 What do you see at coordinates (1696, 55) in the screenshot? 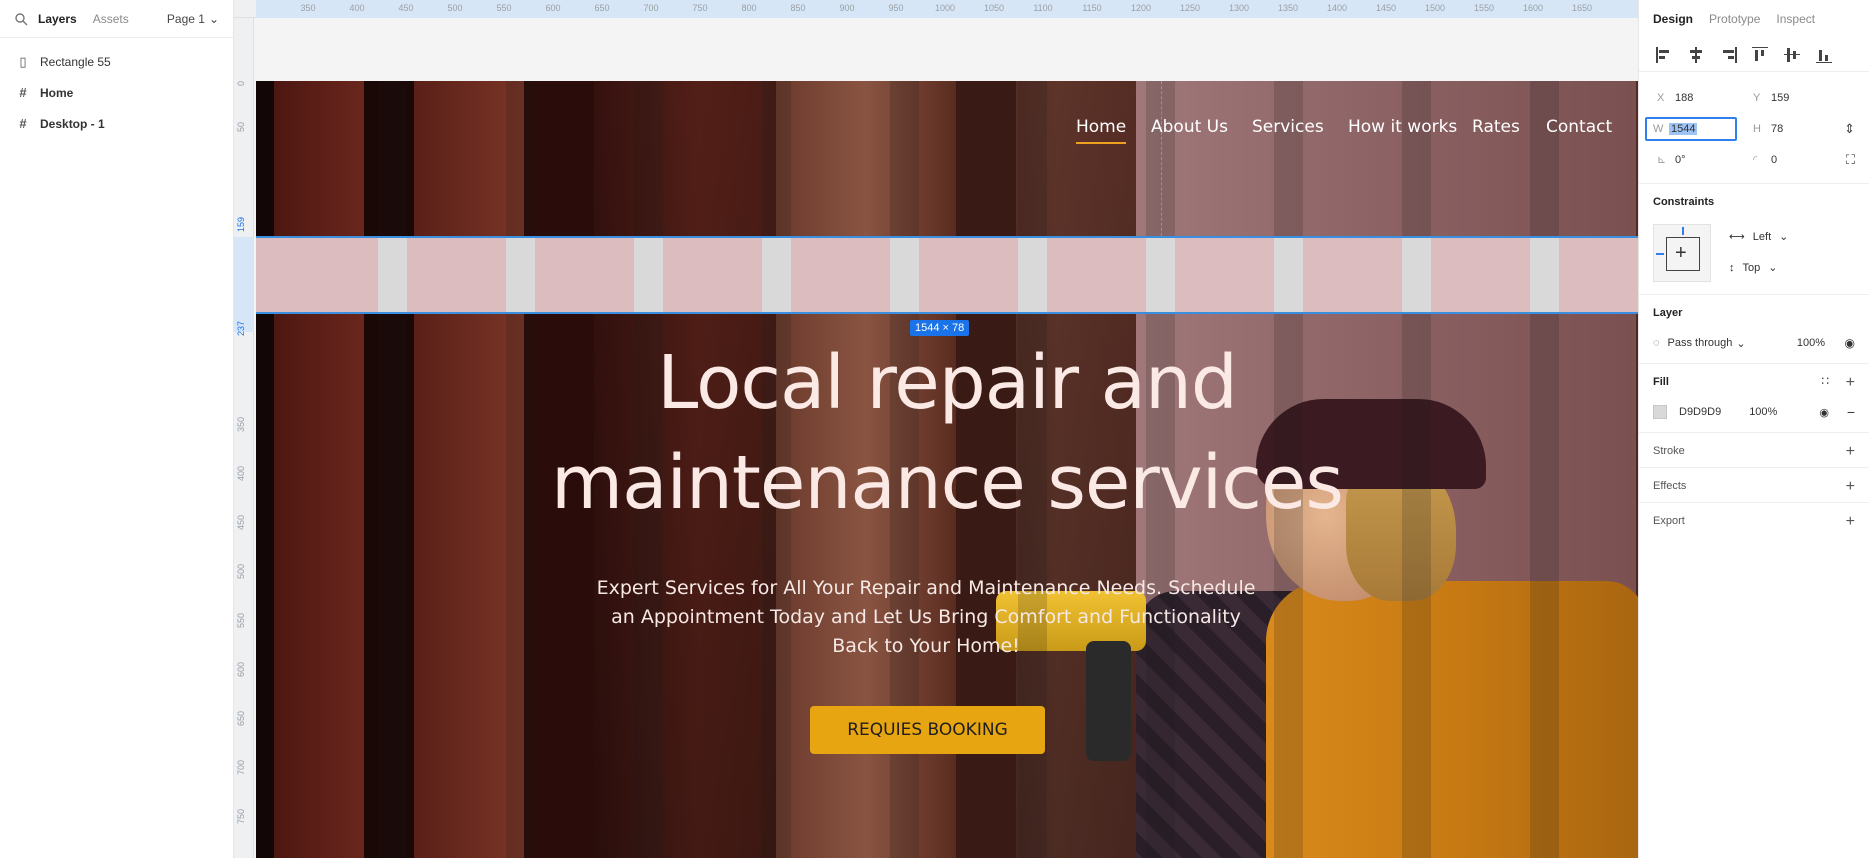
I see `align-center-h-icon` at bounding box center [1696, 55].